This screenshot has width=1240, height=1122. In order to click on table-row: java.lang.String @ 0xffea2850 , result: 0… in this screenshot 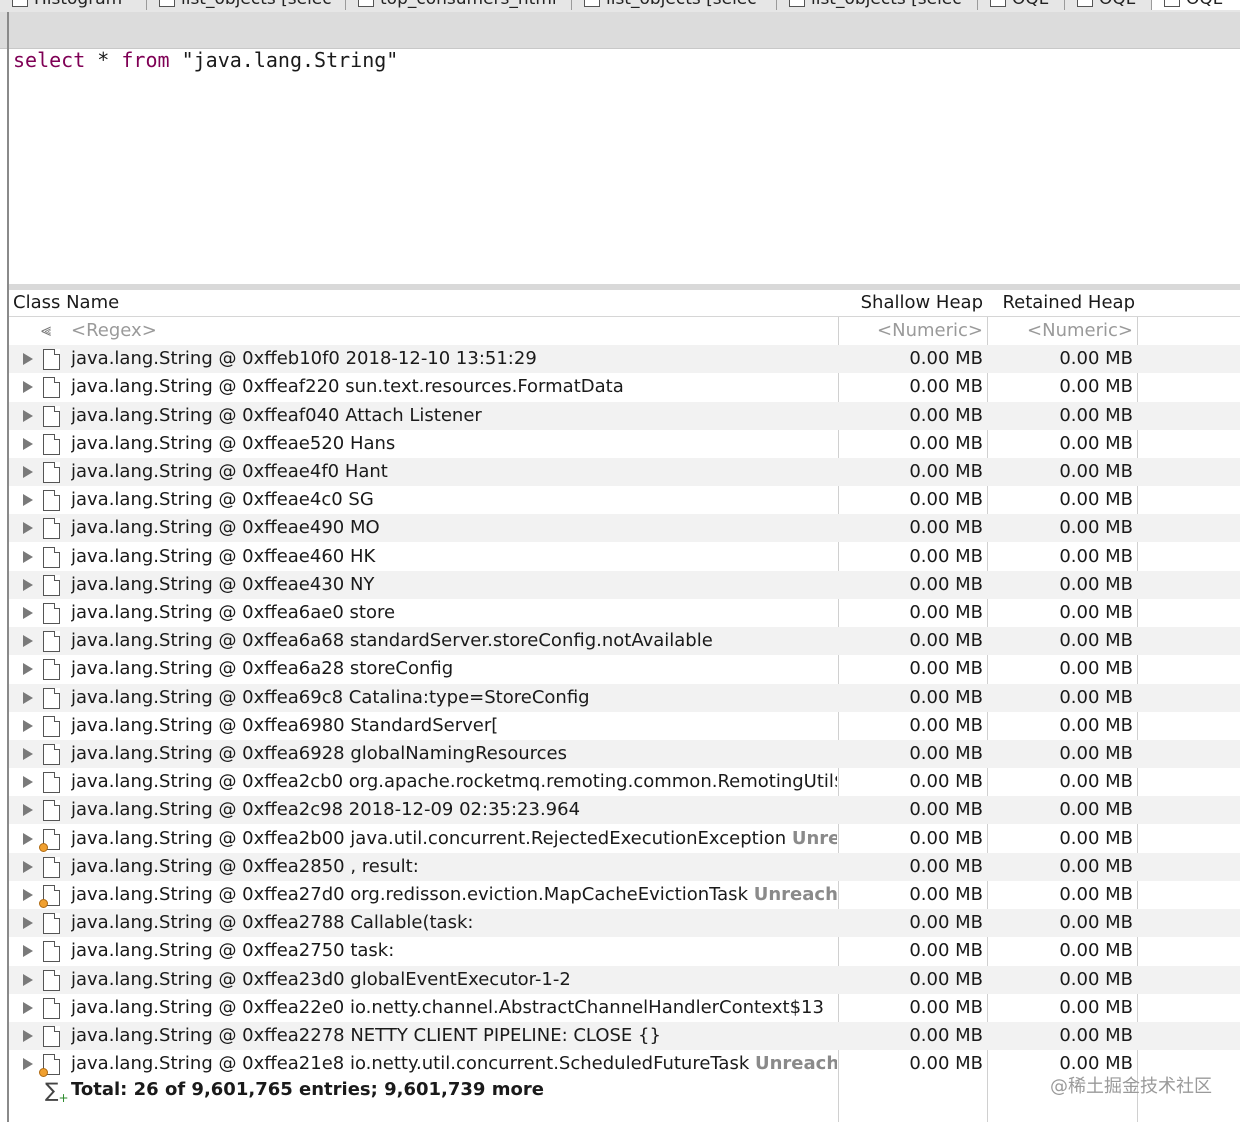, I will do `click(624, 866)`.